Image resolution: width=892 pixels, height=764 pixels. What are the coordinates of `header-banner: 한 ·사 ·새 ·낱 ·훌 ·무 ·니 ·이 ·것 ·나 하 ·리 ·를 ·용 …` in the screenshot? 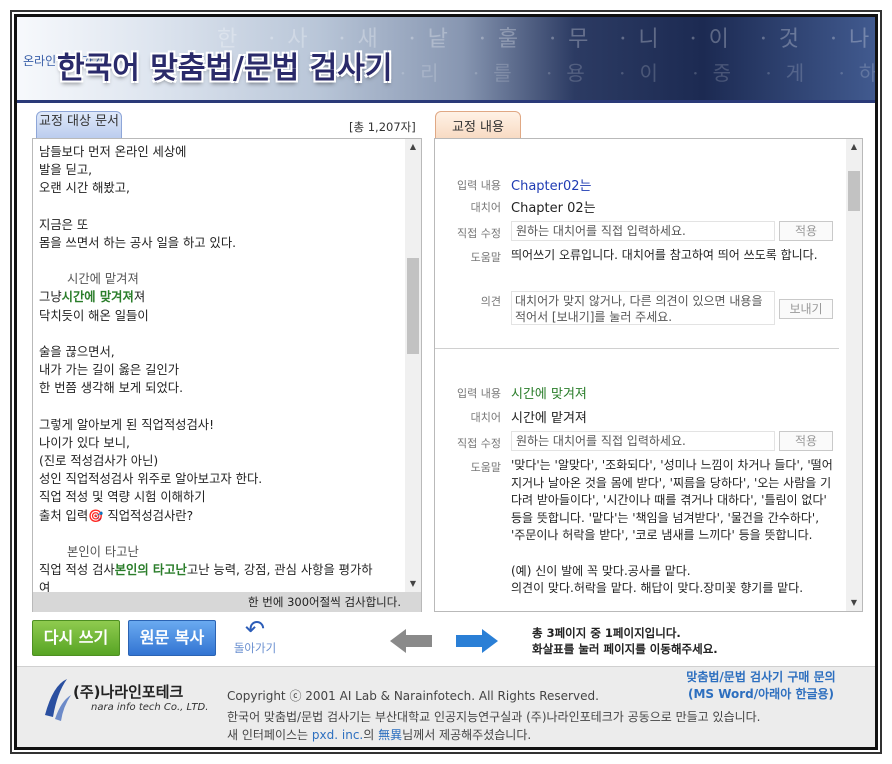 It's located at (446, 60).